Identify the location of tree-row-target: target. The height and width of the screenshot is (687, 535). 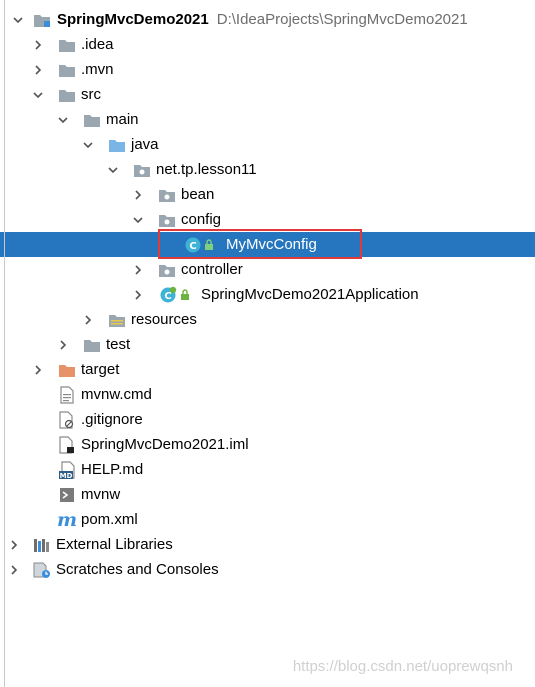
(267, 369).